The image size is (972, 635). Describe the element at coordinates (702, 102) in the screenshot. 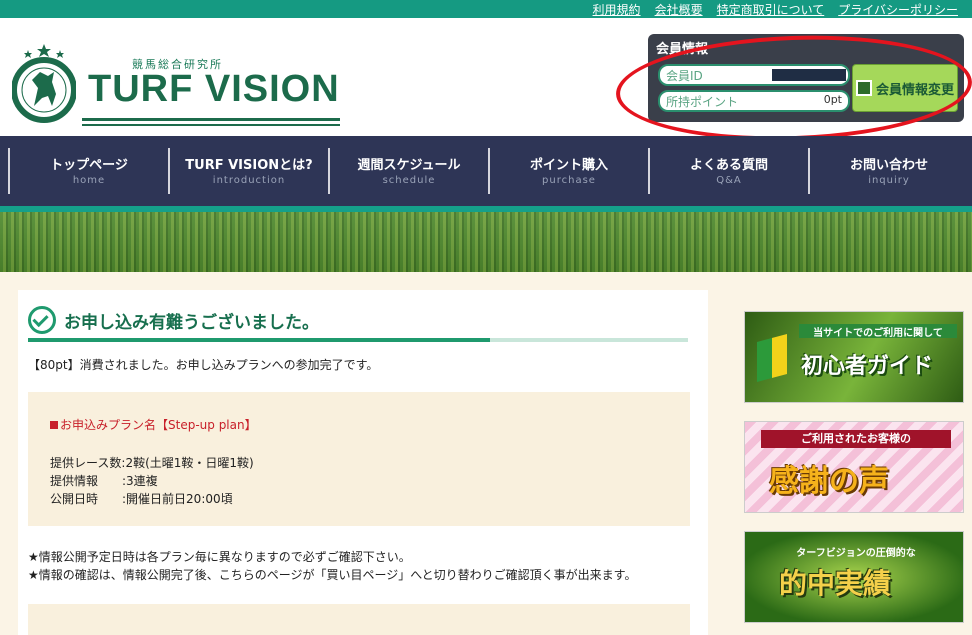

I see `points-label: 所持ポイント` at that location.